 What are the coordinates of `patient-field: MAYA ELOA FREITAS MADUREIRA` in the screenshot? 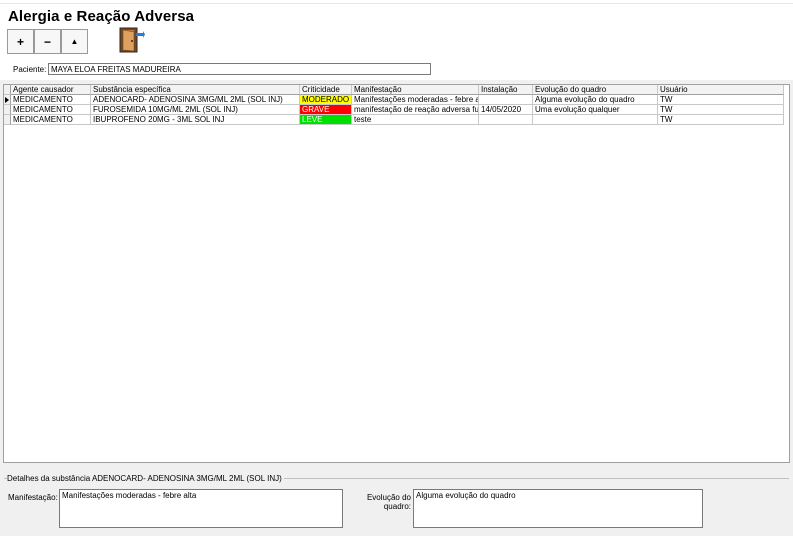 It's located at (239, 69).